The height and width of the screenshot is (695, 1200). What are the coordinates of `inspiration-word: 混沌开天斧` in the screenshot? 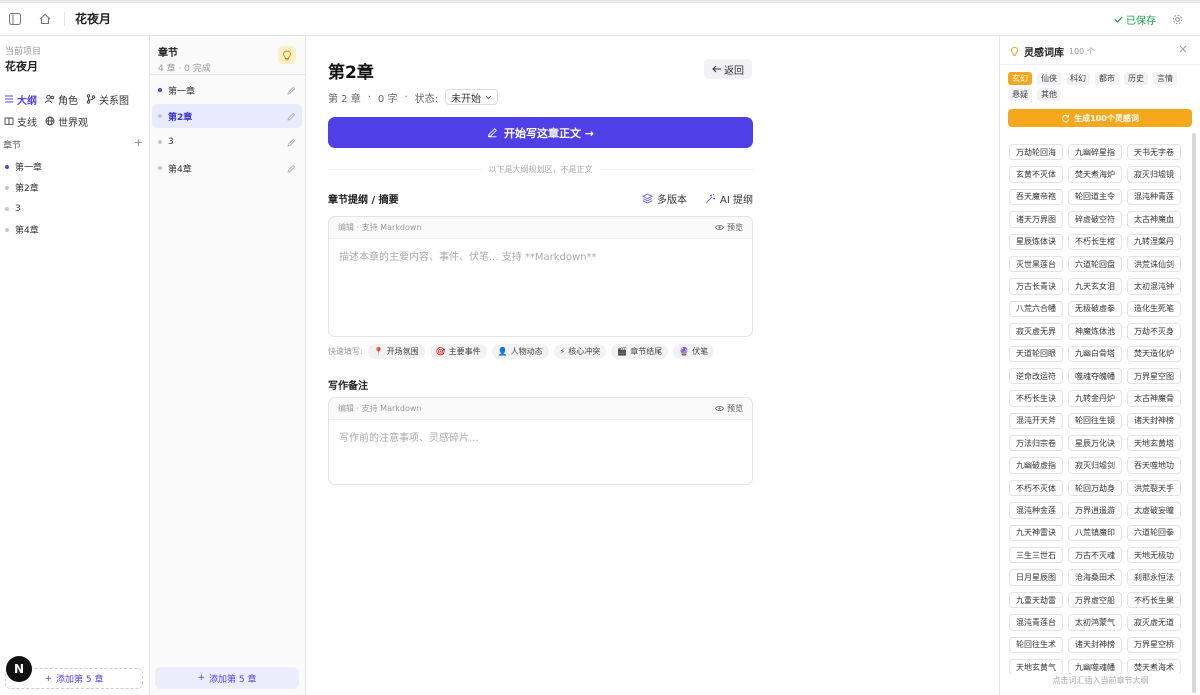 It's located at (1036, 421).